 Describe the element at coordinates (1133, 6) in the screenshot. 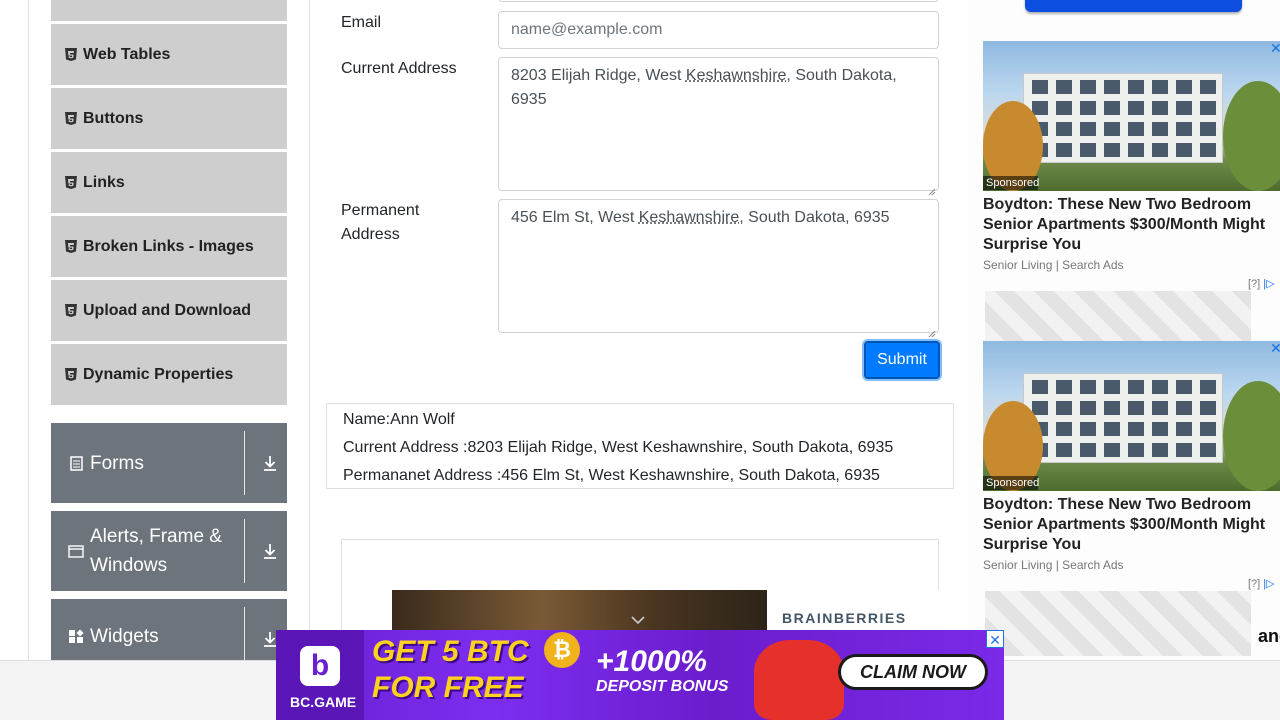

I see `ad-top-button` at that location.